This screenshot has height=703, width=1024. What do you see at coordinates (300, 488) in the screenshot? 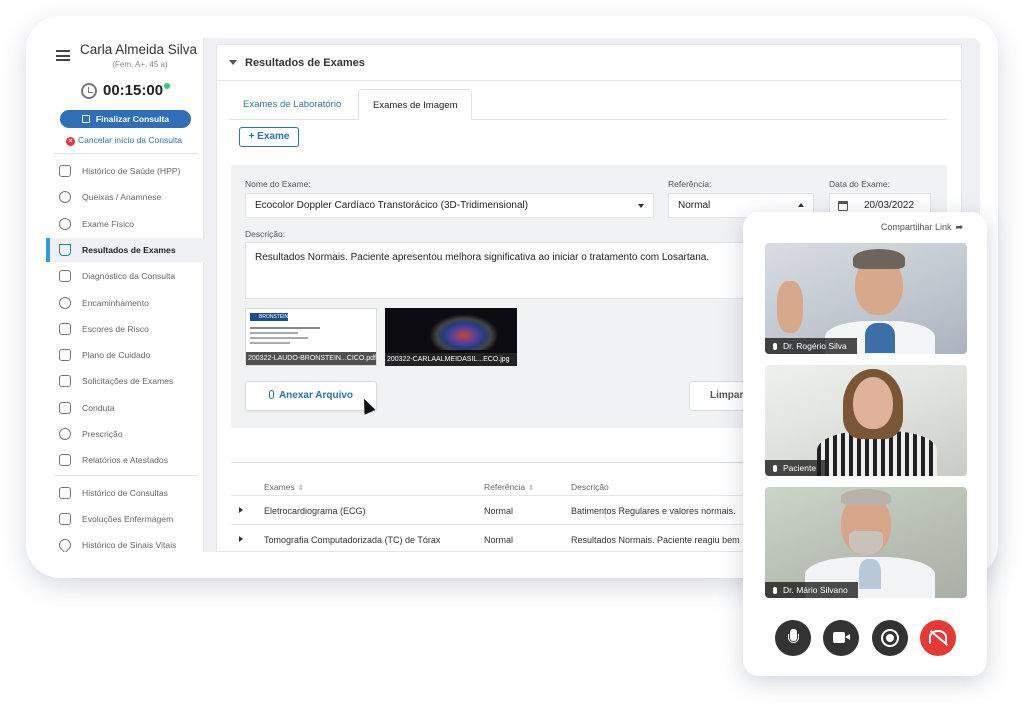
I see `sort-icon: ⇕` at bounding box center [300, 488].